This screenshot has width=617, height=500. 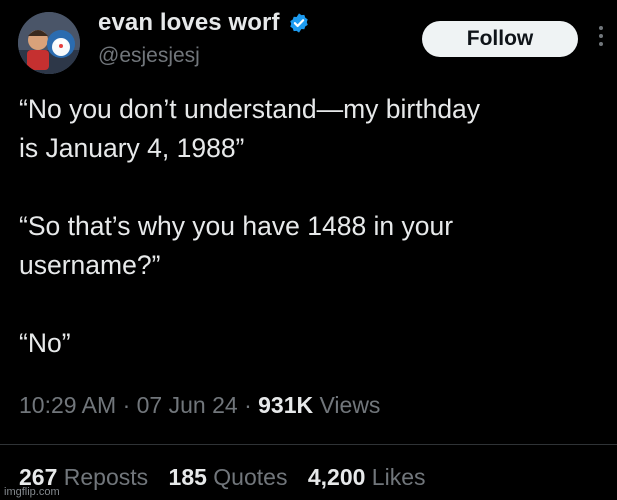 I want to click on tweet-line: “No”, so click(x=45, y=343).